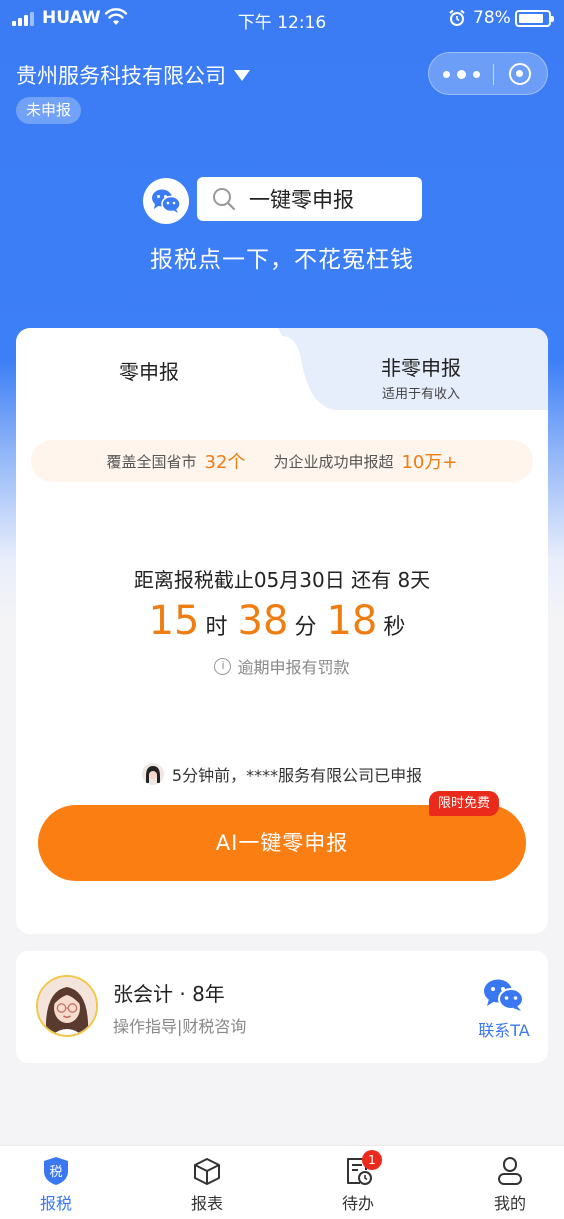  I want to click on recent-activity-text: 5分钟前，****服务有限公司已申报, so click(297, 775).